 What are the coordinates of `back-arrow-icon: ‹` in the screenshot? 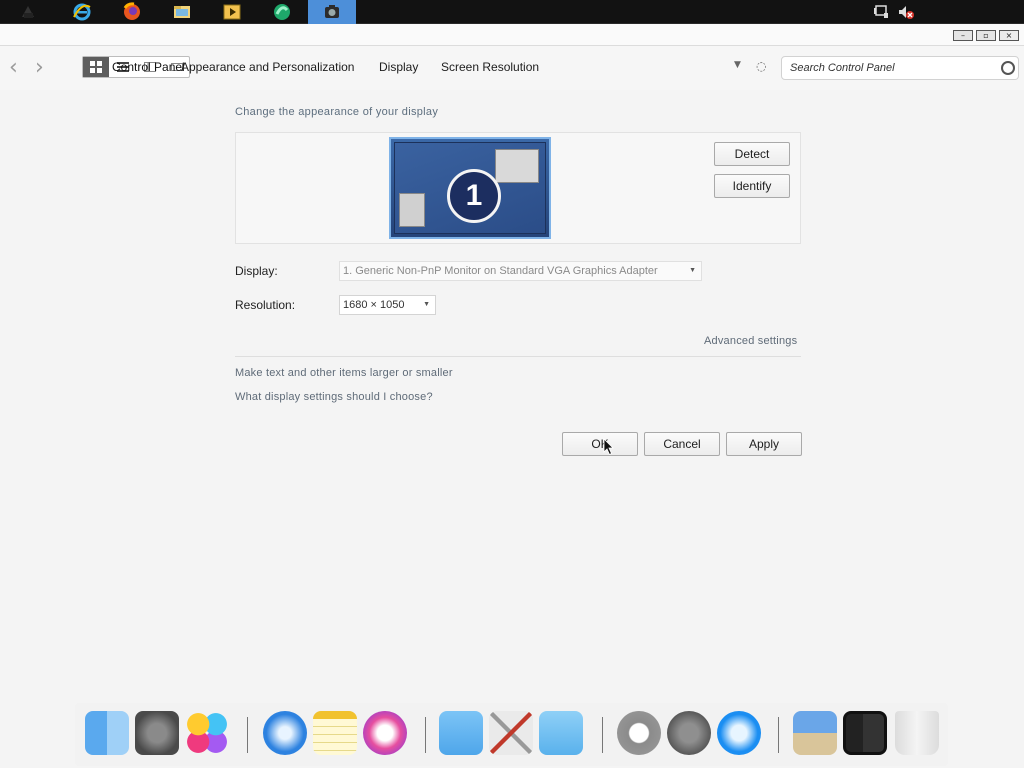 It's located at (19, 68).